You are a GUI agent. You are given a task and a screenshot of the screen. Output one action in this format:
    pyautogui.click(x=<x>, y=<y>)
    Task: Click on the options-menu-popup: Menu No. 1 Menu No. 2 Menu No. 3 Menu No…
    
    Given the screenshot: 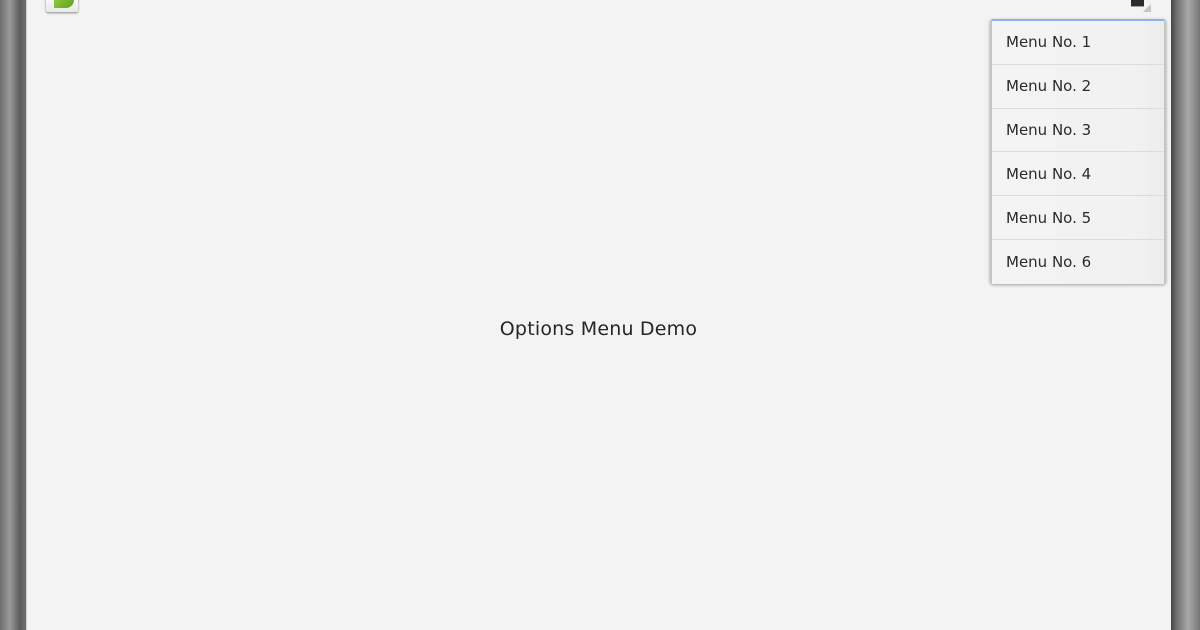 What is the action you would take?
    pyautogui.click(x=1078, y=151)
    